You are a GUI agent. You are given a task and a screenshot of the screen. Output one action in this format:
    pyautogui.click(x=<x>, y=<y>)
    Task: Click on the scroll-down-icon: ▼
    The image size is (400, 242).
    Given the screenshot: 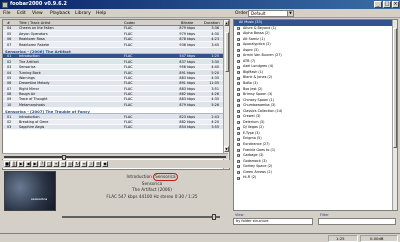 What is the action you would take?
    pyautogui.click(x=226, y=149)
    